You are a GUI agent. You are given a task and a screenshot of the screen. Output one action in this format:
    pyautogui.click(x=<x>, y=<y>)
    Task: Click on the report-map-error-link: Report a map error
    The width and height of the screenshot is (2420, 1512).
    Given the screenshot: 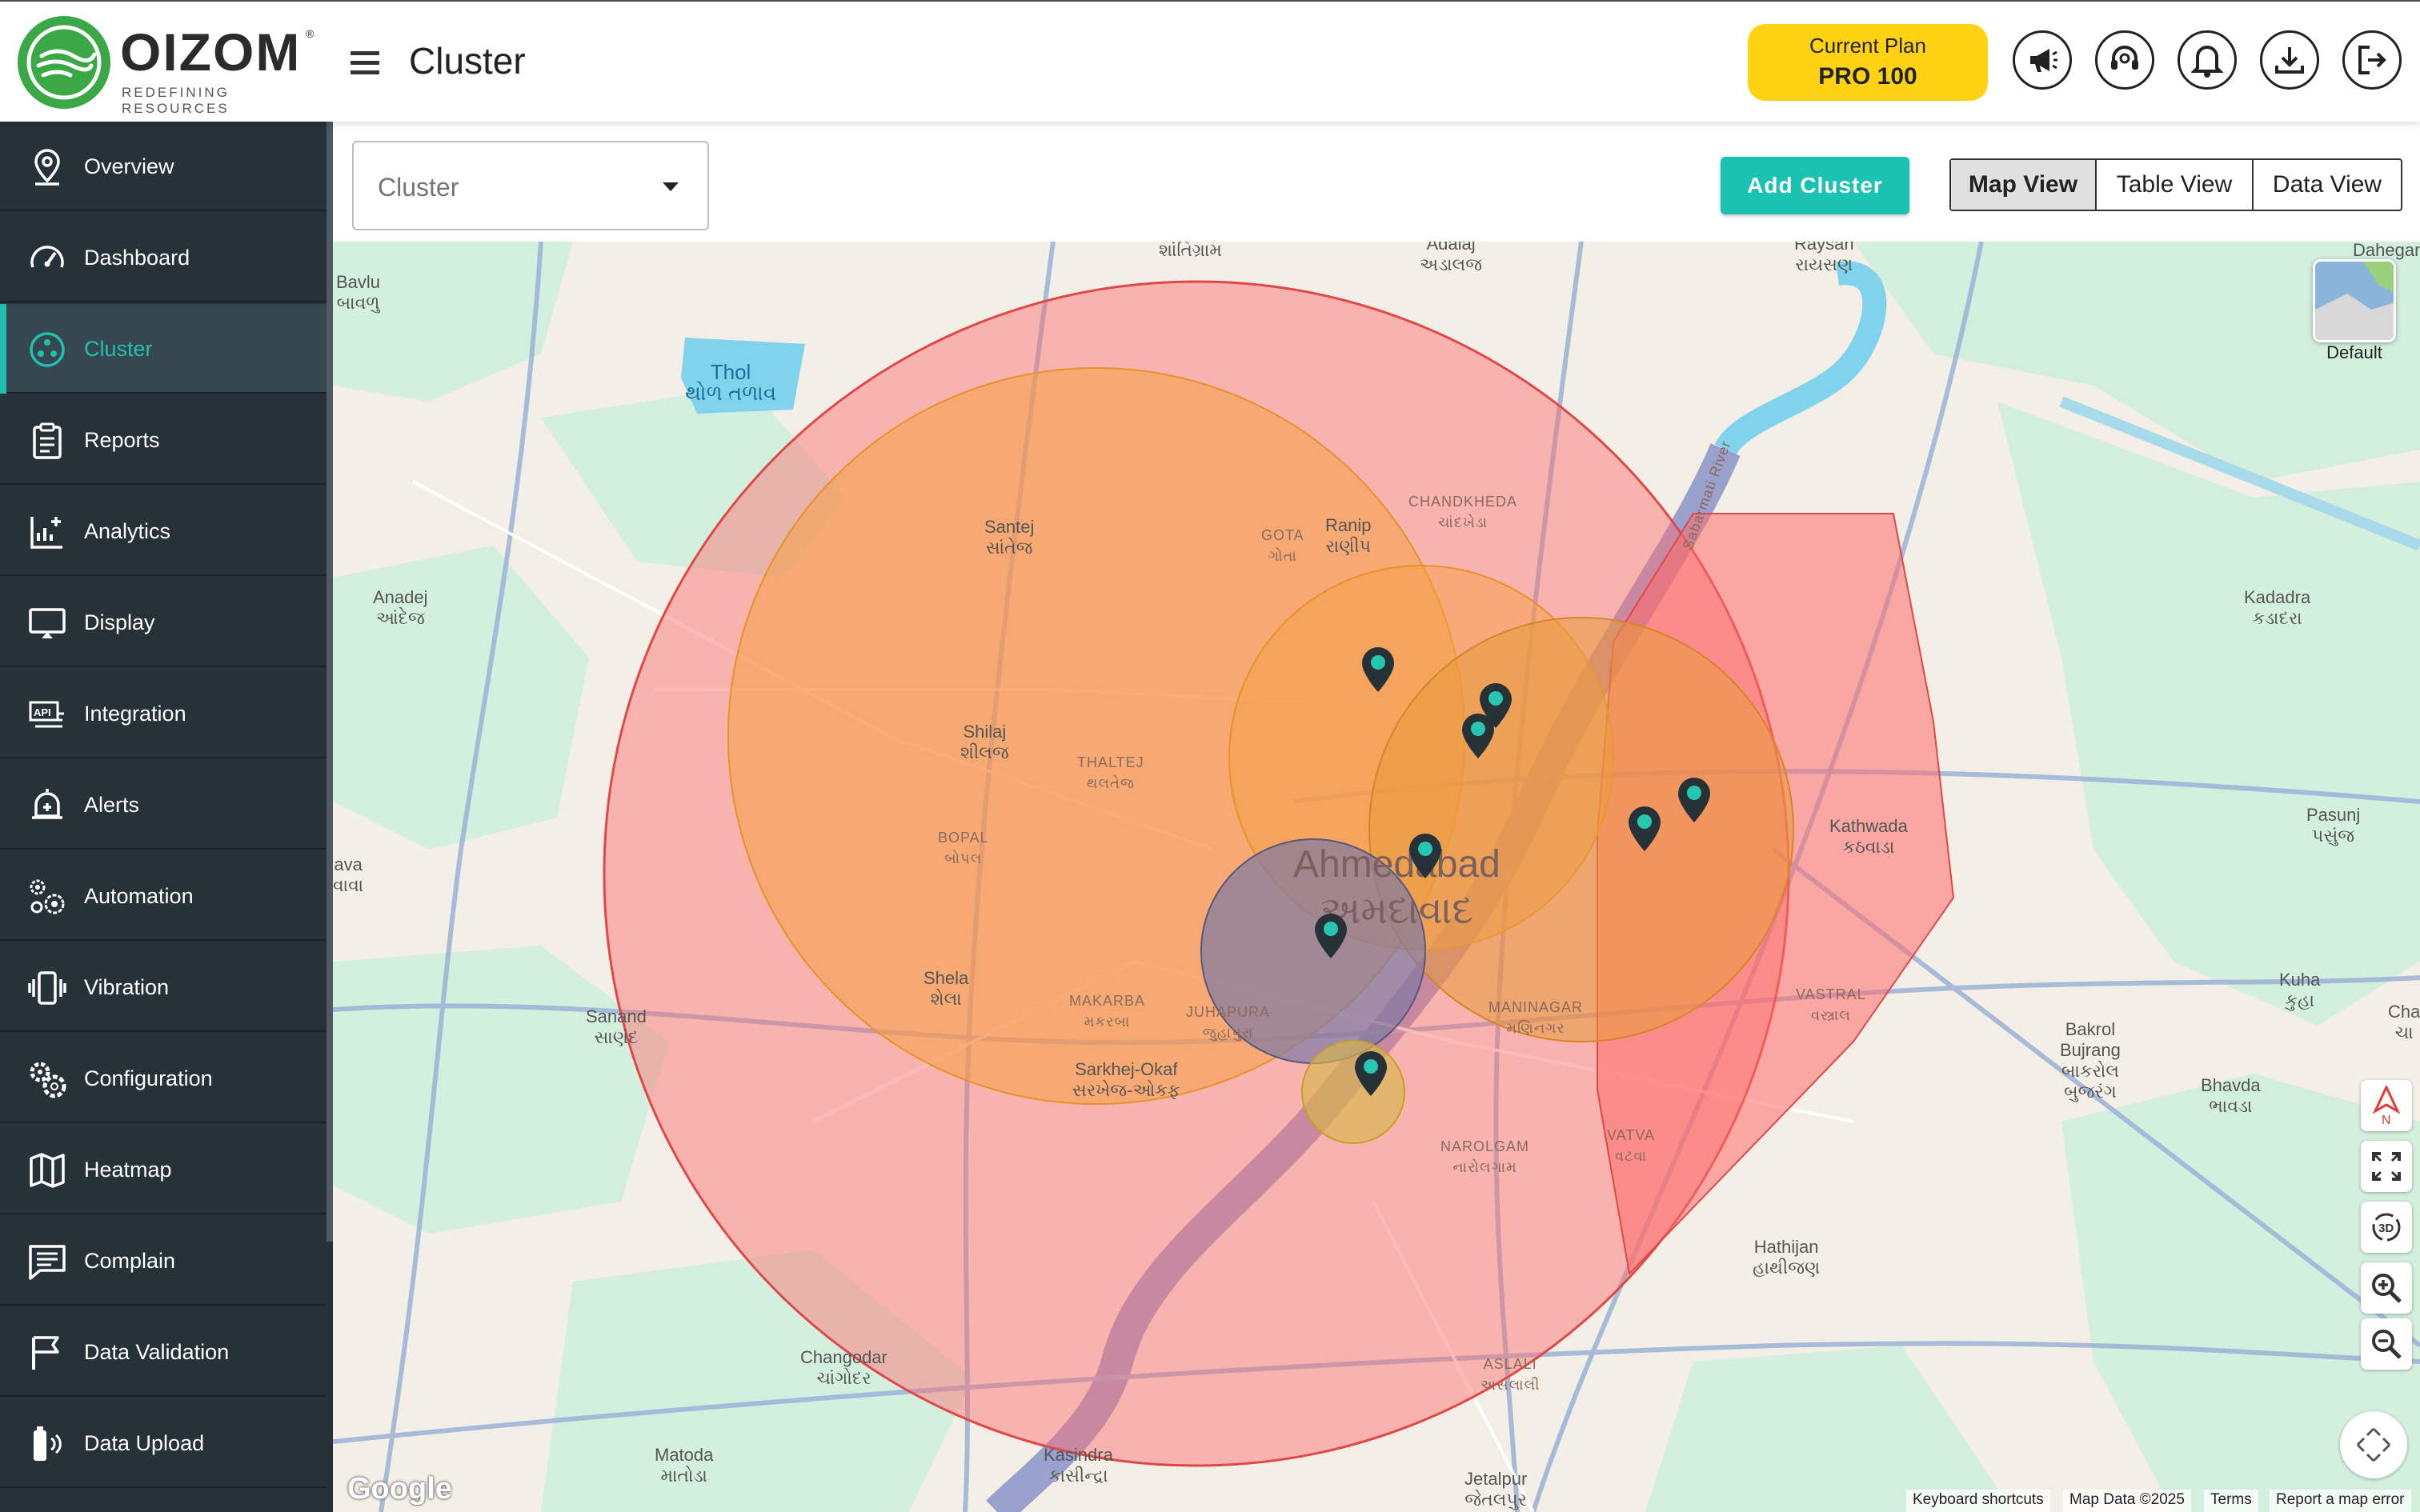 What is the action you would take?
    pyautogui.click(x=2340, y=1501)
    